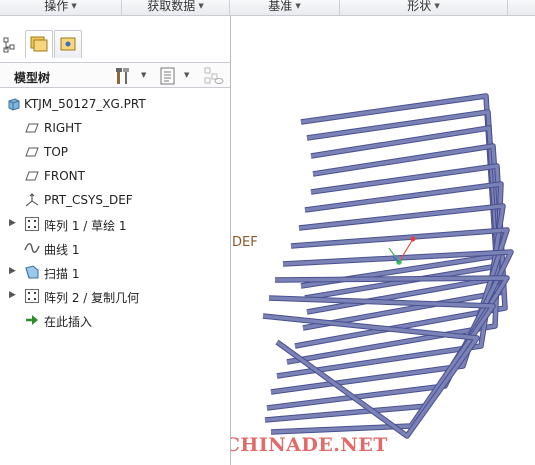  I want to click on tree-item-front: FRONT, so click(115, 176).